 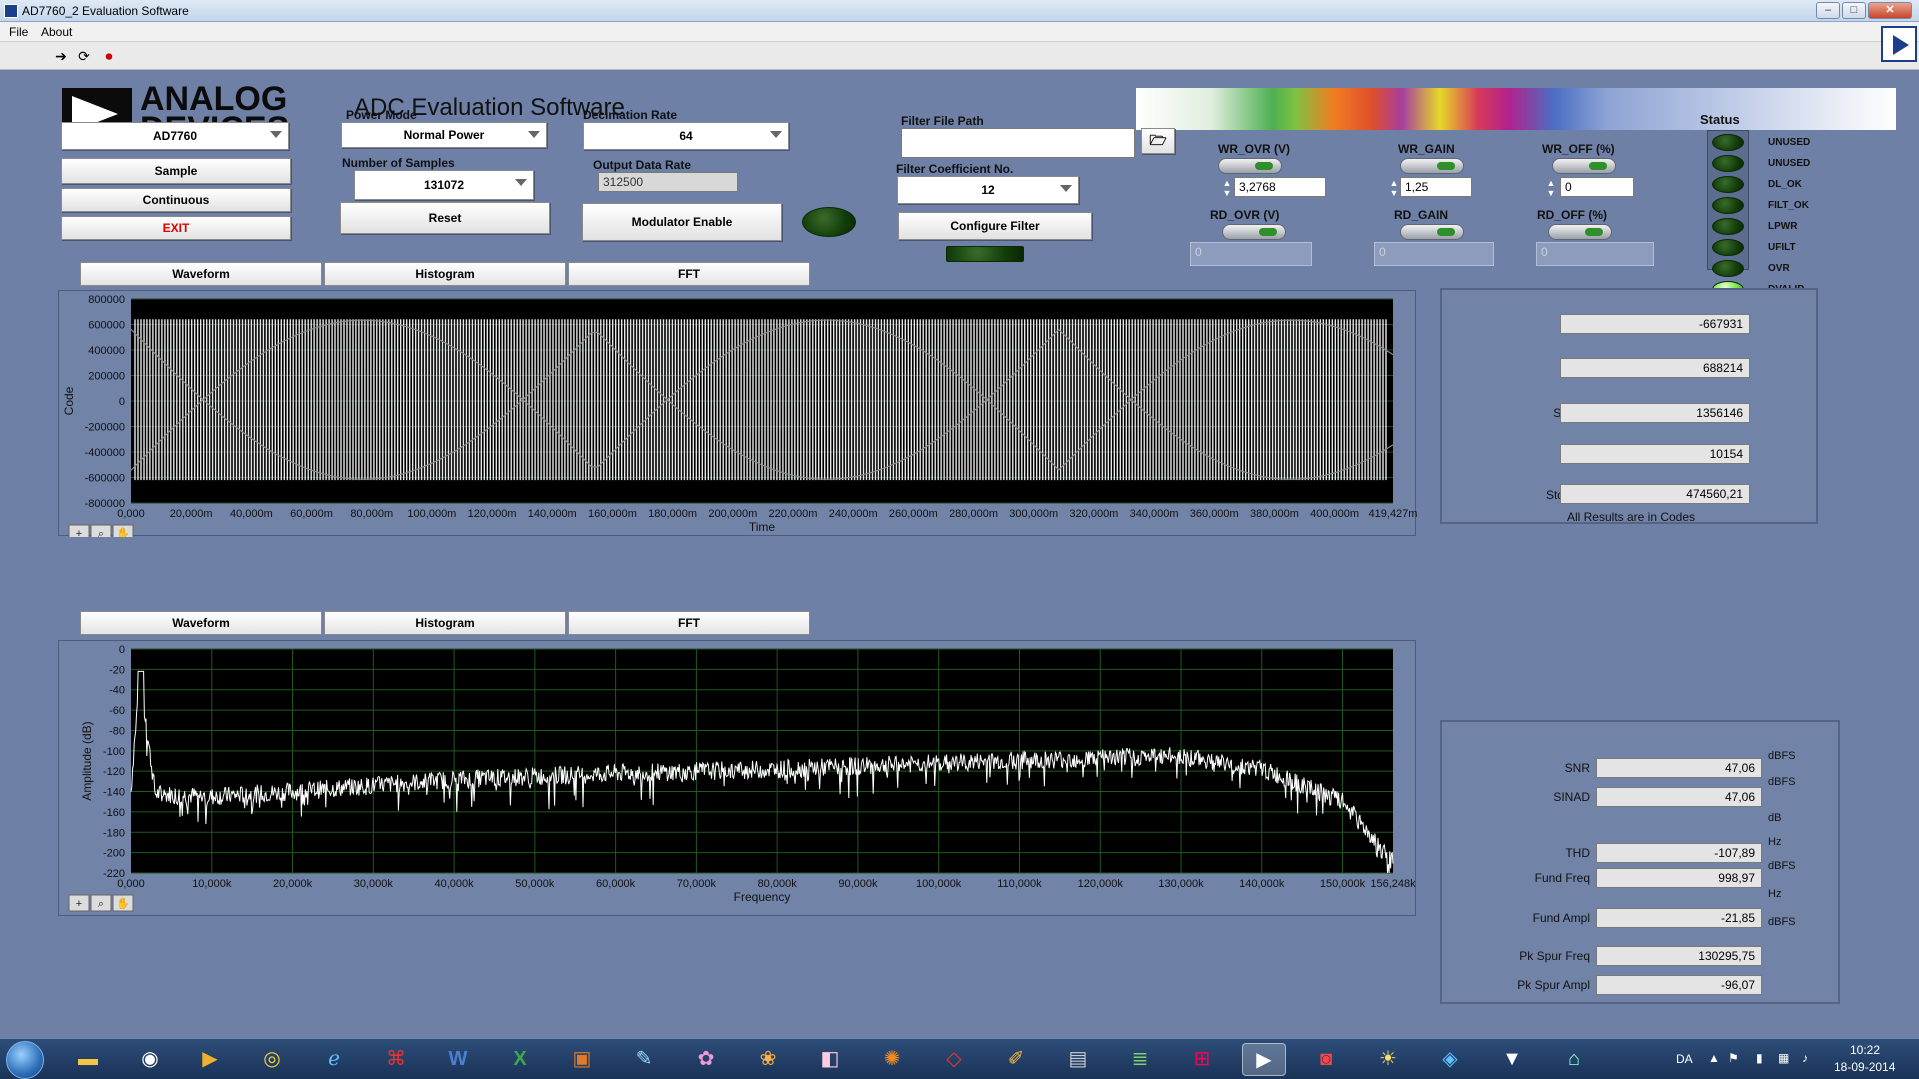 I want to click on tray-battery-icon: ▮, so click(x=1759, y=1058).